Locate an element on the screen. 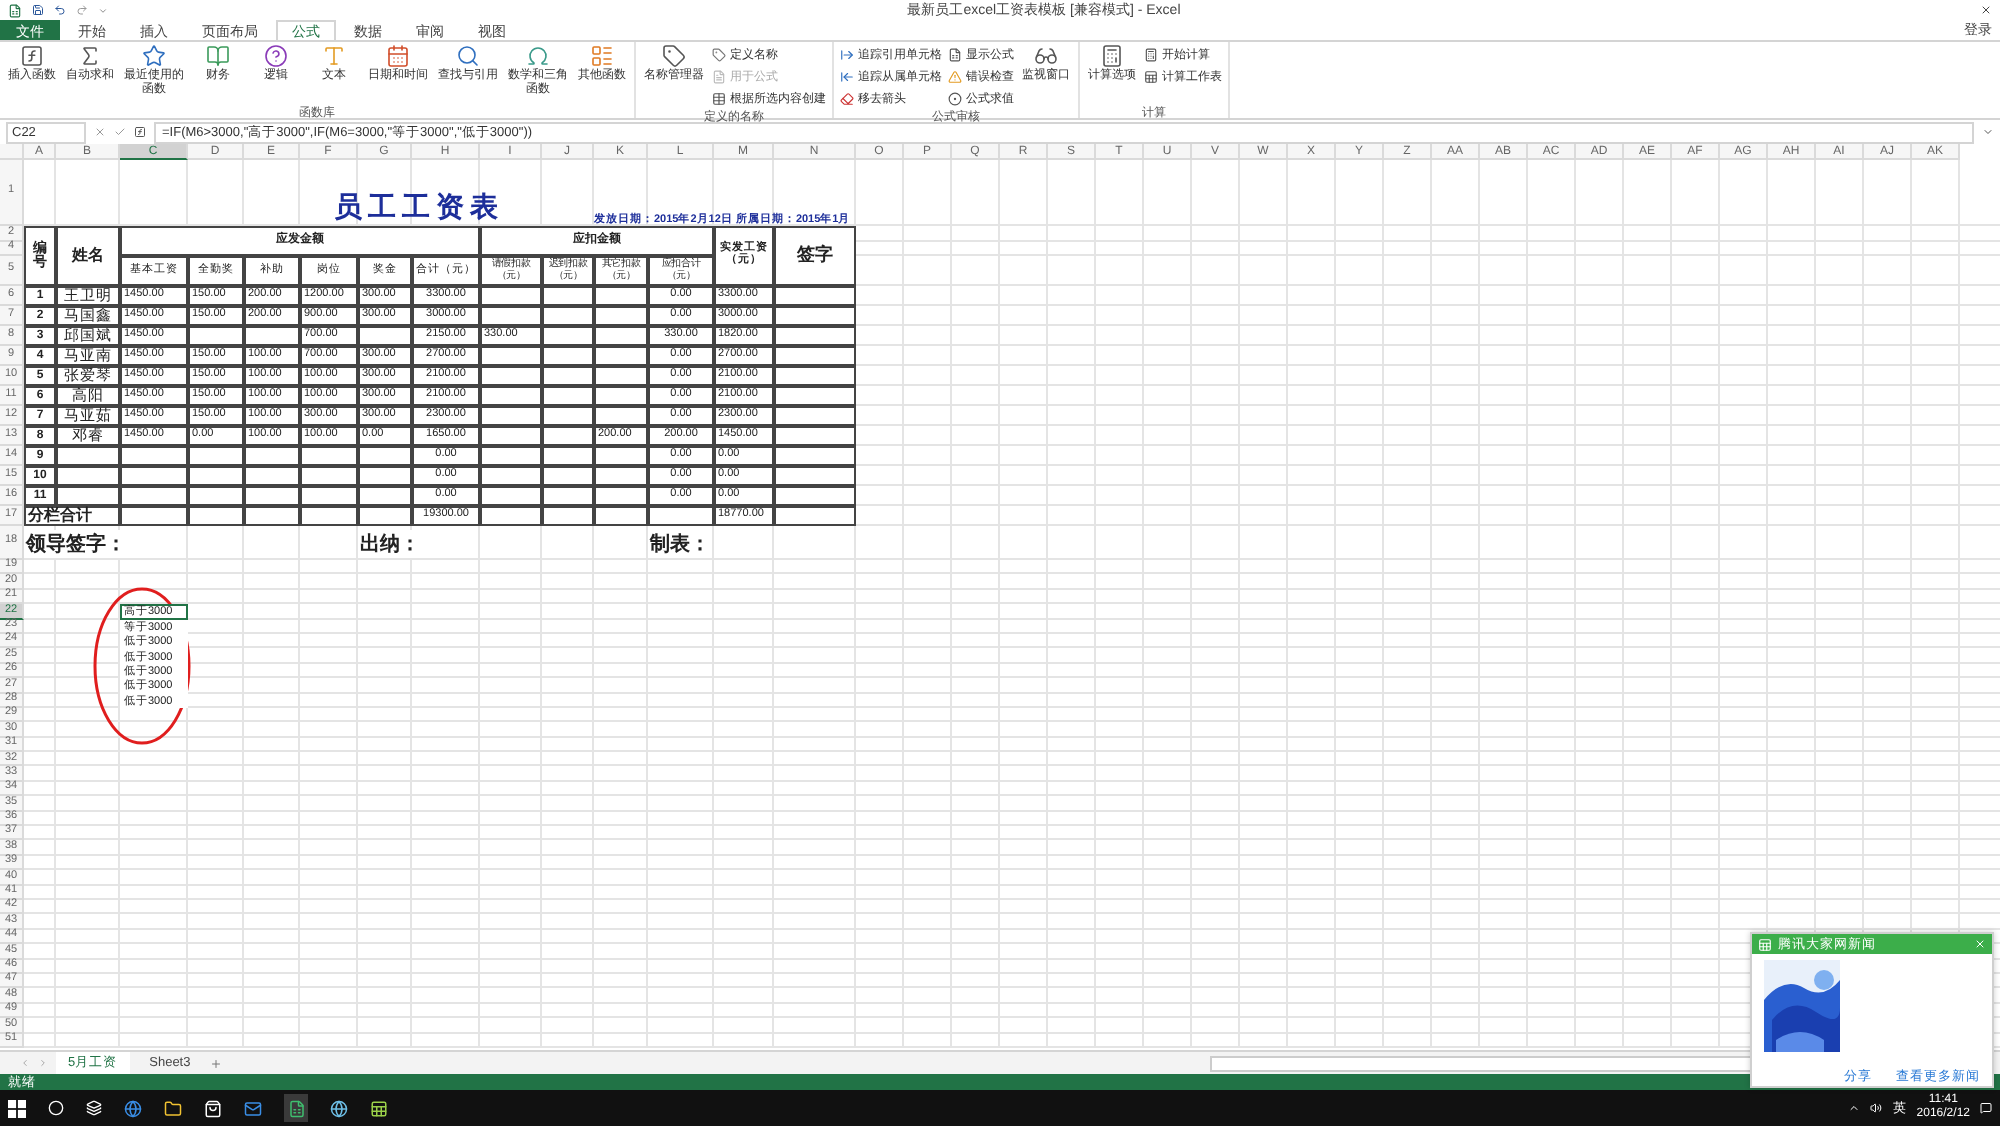 The height and width of the screenshot is (1126, 2000). volume-icon is located at coordinates (1876, 1108).